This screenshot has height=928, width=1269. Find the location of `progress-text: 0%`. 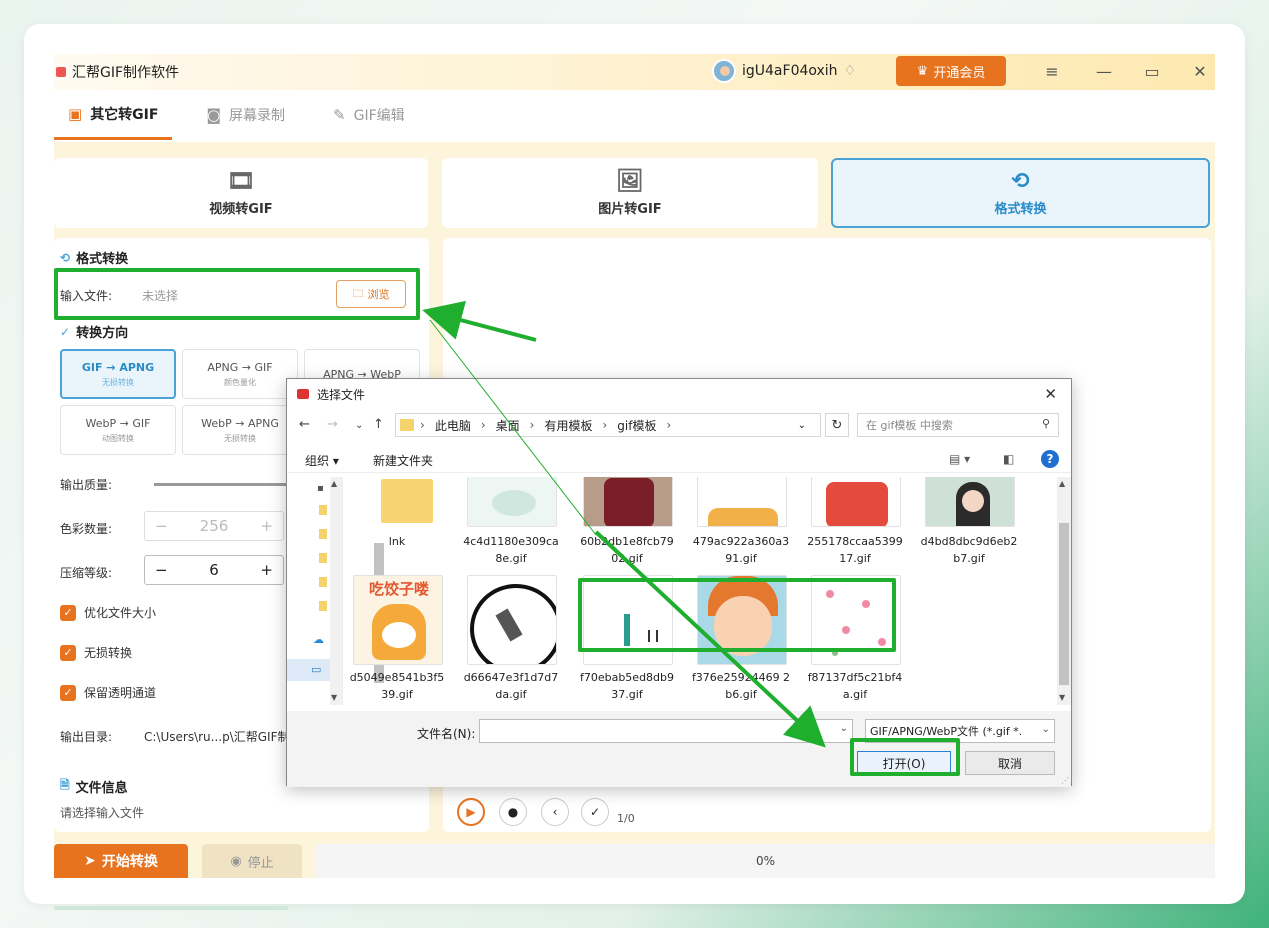

progress-text: 0% is located at coordinates (765, 861).